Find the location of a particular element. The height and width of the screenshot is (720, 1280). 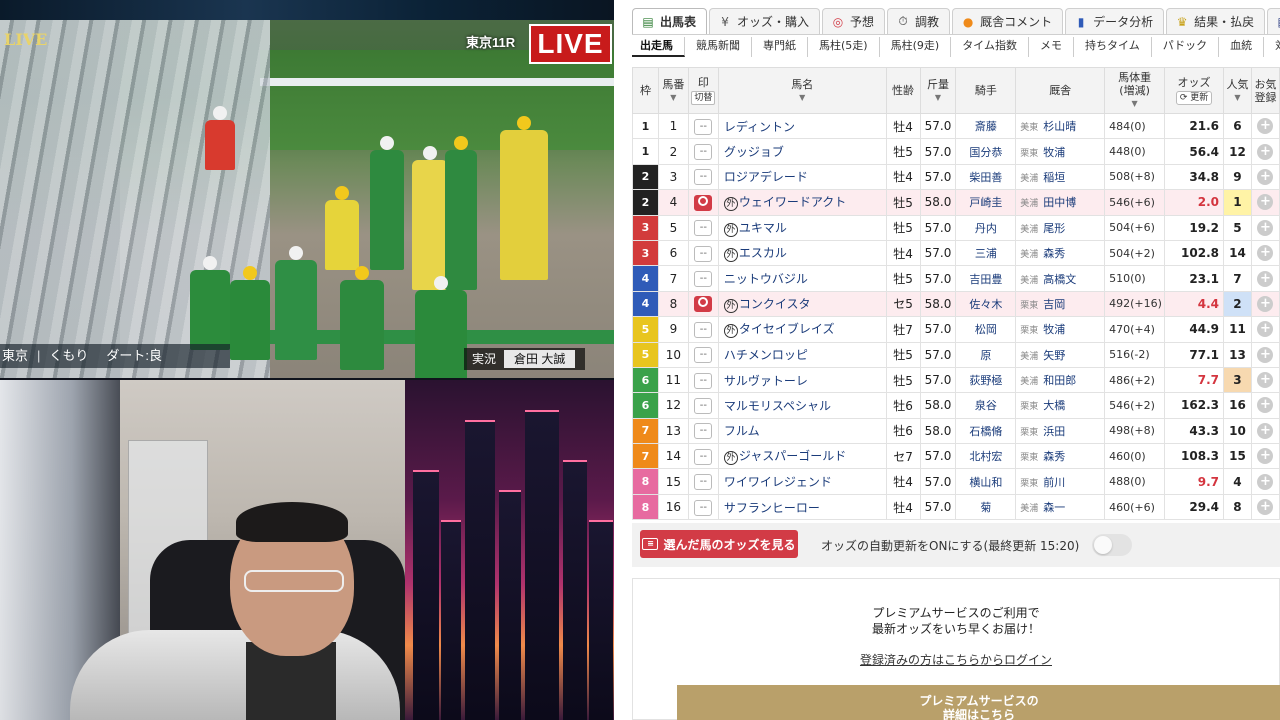

subtab-1: 出走馬 is located at coordinates (658, 47).